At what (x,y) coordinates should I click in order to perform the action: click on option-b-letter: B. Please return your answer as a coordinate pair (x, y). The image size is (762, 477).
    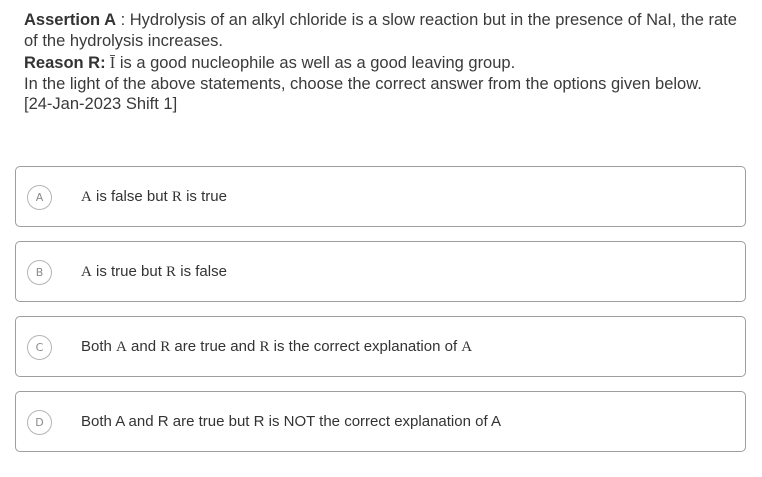
    Looking at the image, I should click on (39, 272).